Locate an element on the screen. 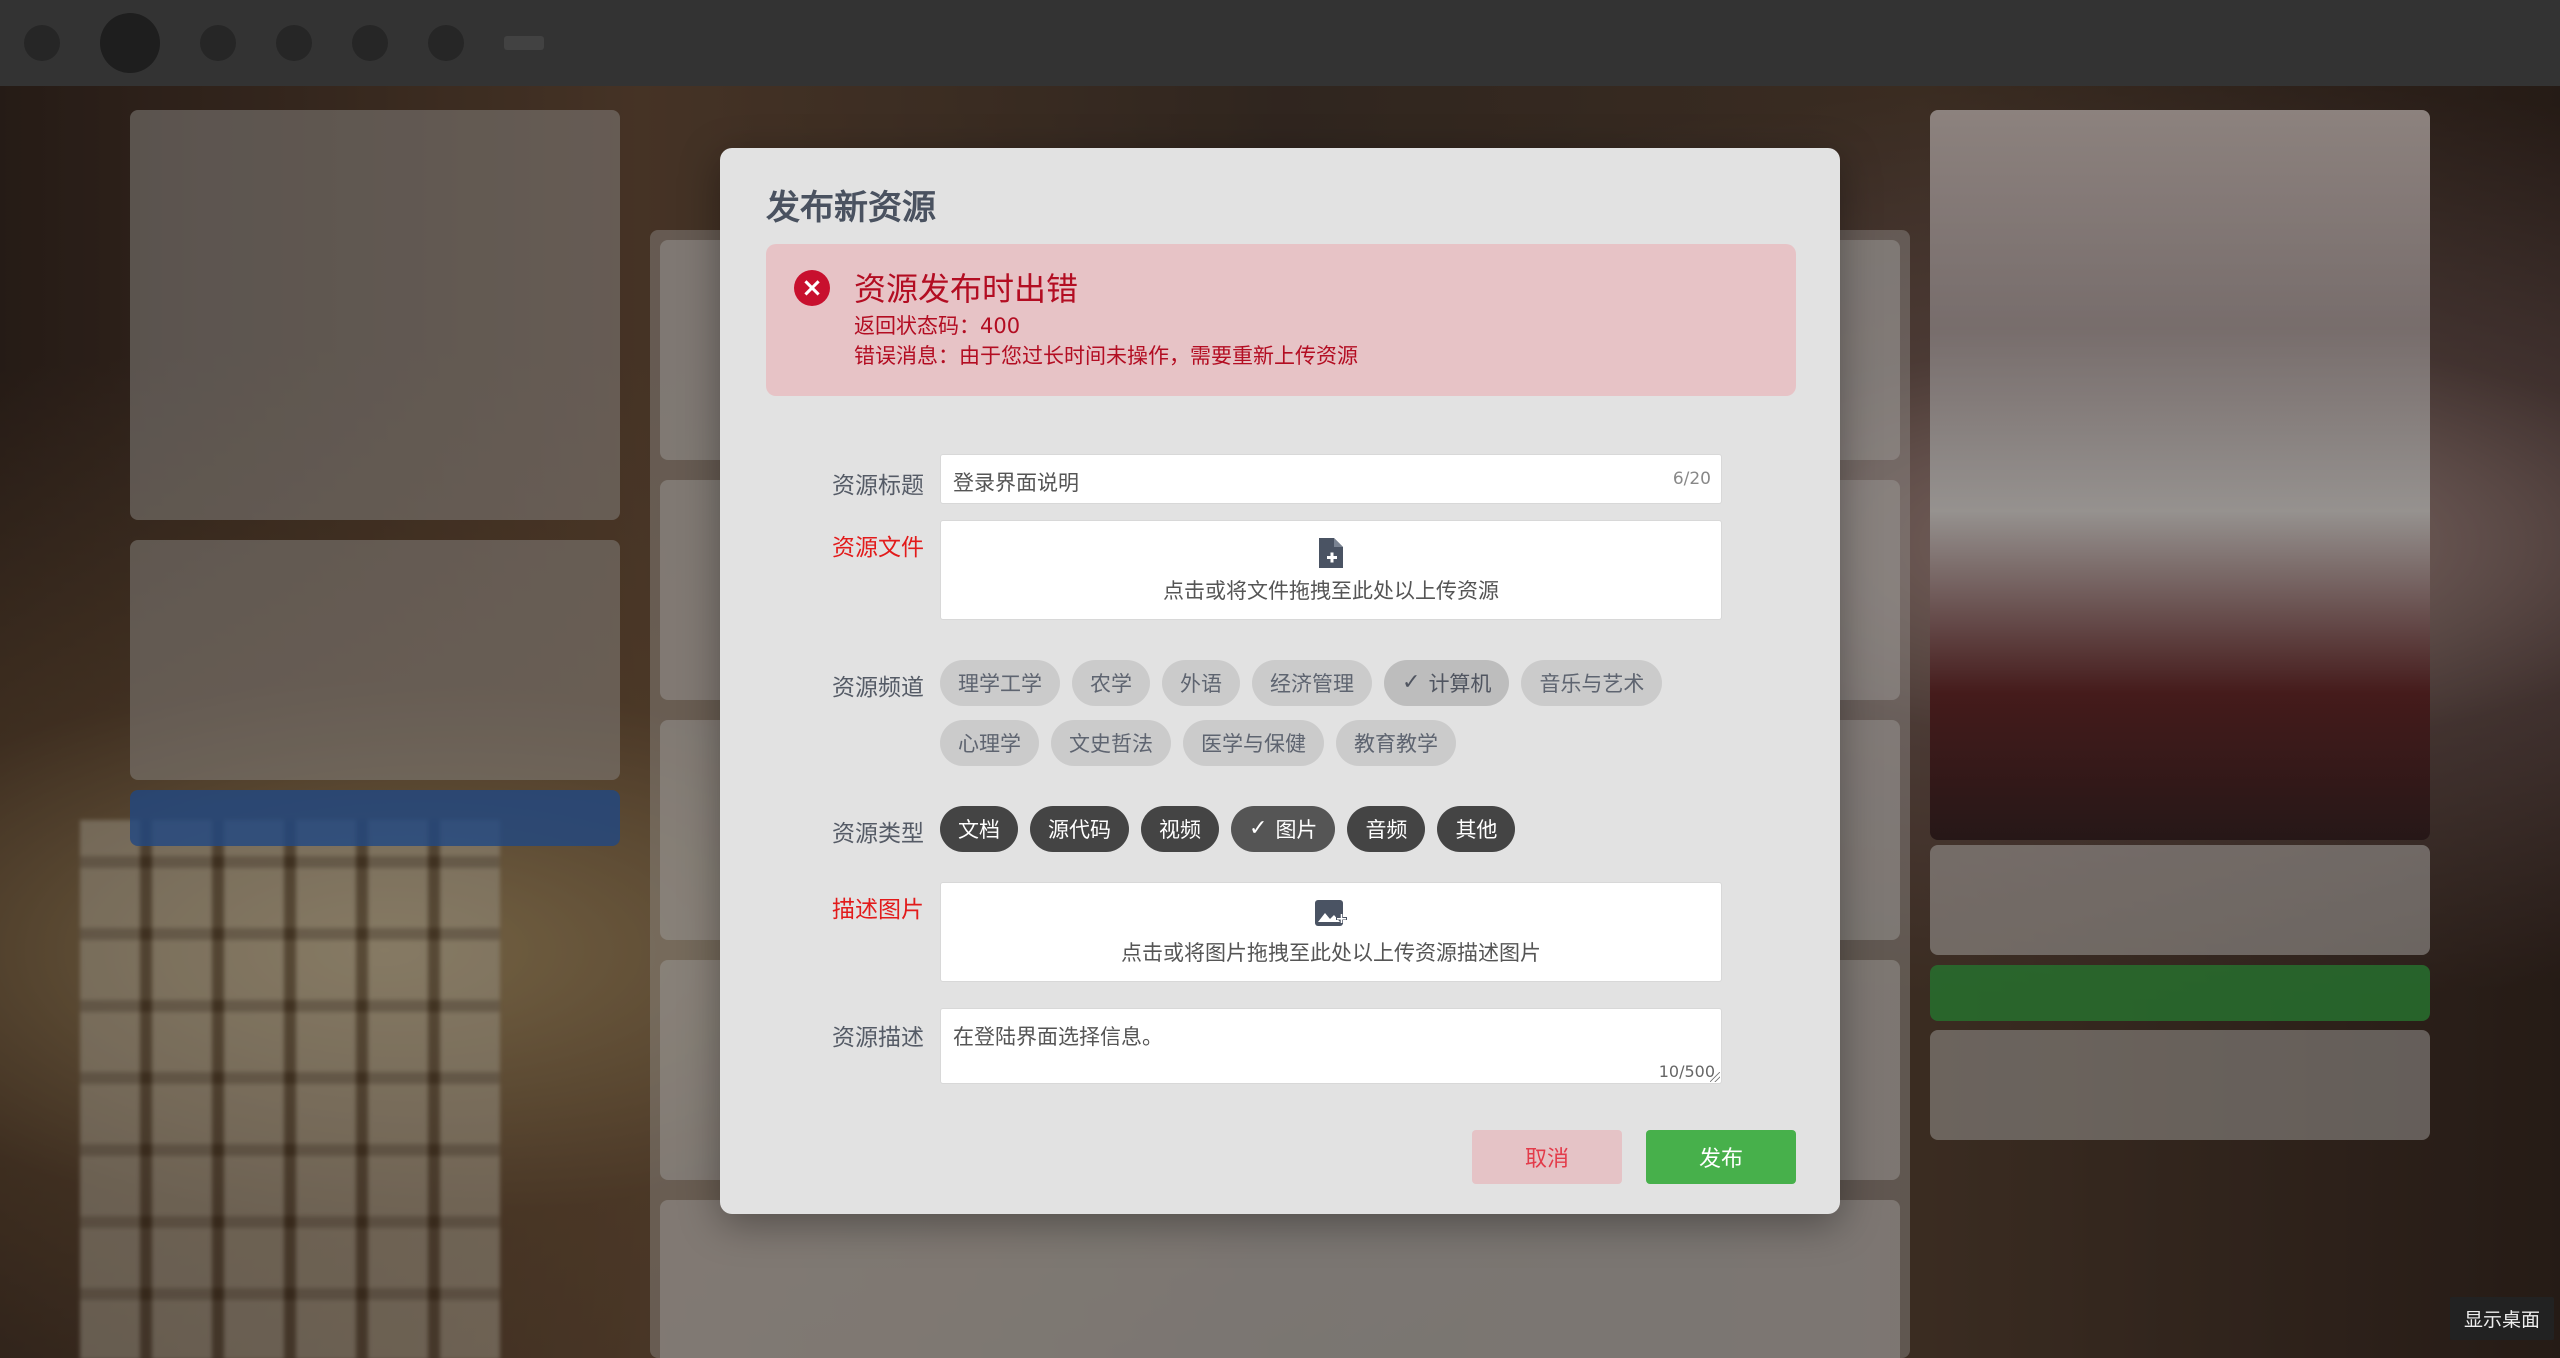 The height and width of the screenshot is (1358, 2560). publish-button: 发布 is located at coordinates (1721, 1157).